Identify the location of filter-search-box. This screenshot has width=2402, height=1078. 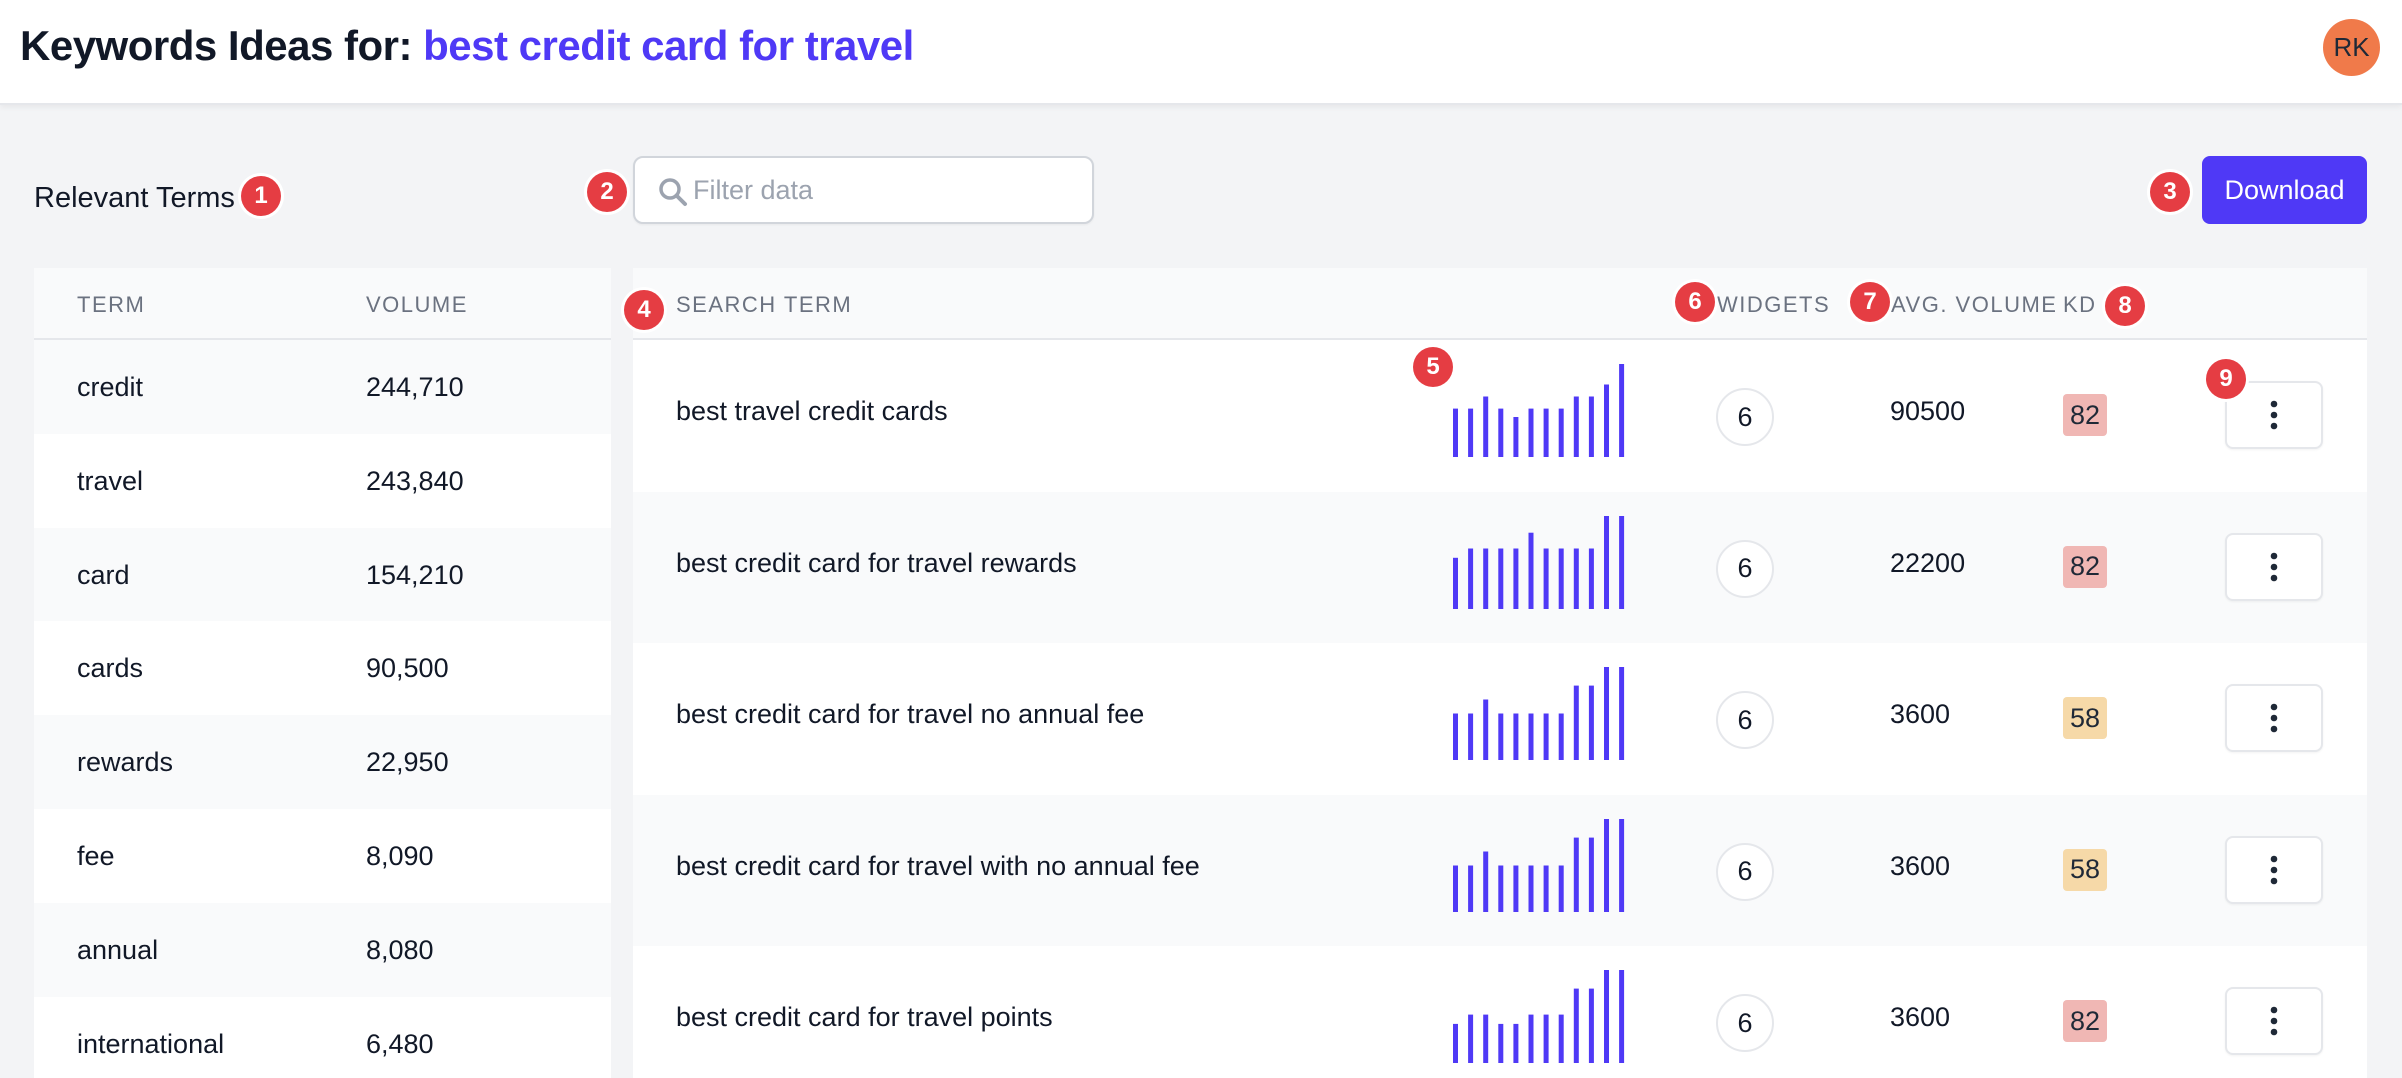
(863, 190).